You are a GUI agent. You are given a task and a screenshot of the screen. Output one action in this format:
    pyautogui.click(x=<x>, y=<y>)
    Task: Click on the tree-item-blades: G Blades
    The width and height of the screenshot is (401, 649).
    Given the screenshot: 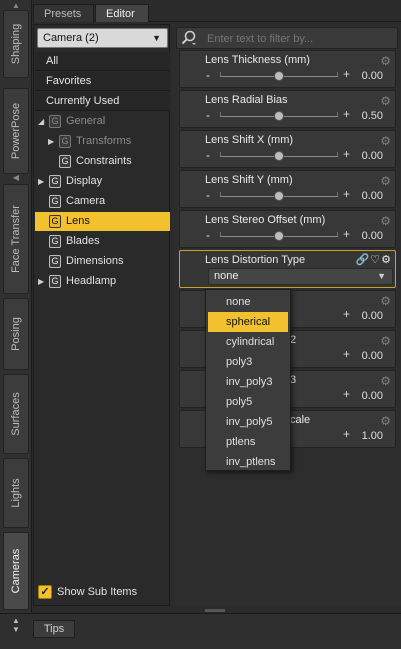 What is the action you would take?
    pyautogui.click(x=102, y=241)
    